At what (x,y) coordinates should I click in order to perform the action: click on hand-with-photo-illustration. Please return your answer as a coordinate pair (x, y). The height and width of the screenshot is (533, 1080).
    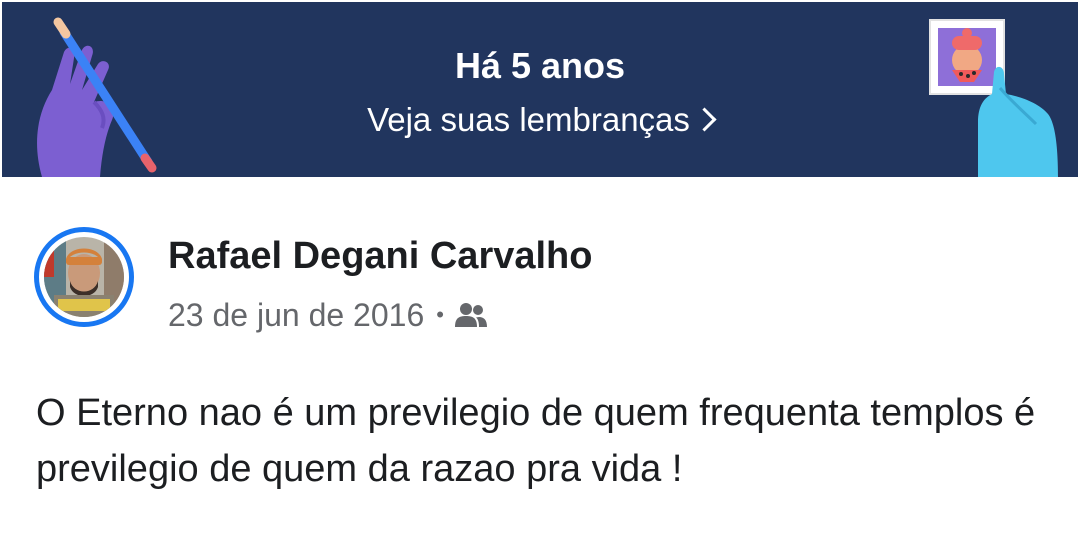
    Looking at the image, I should click on (993, 98).